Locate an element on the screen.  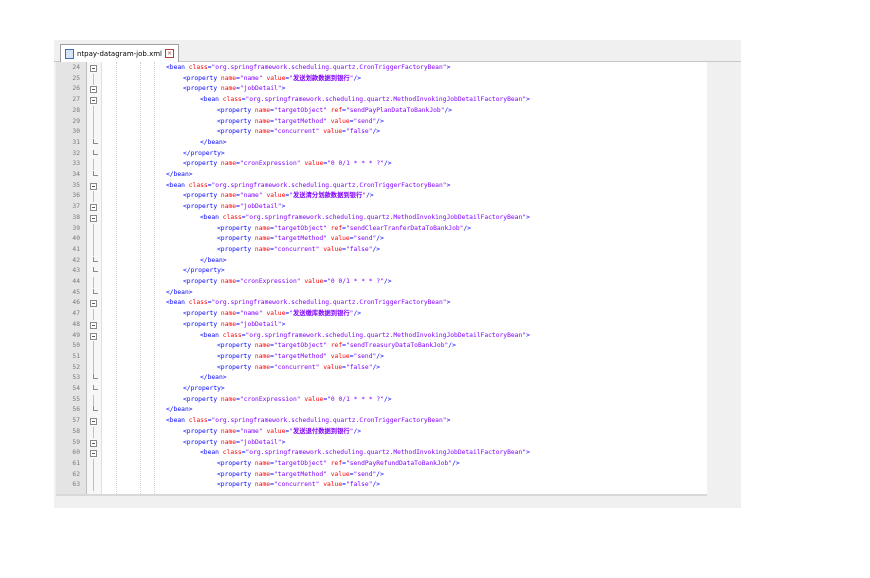
code-line: 53 </bean> is located at coordinates (381, 378).